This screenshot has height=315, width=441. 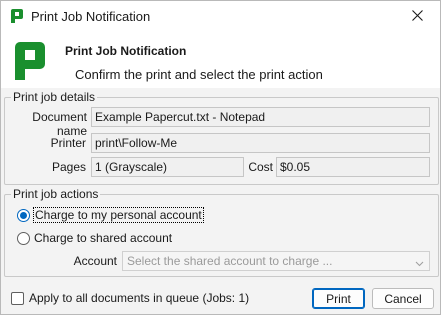 I want to click on title-bar: Print Job Notification, so click(x=220, y=16).